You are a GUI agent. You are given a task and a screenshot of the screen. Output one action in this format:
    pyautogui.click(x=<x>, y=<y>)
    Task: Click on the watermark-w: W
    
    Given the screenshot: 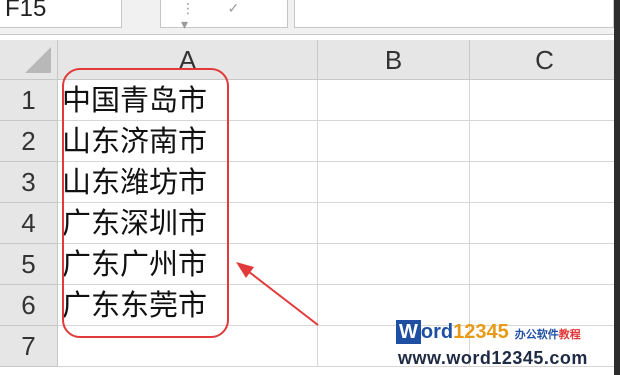 What is the action you would take?
    pyautogui.click(x=408, y=332)
    